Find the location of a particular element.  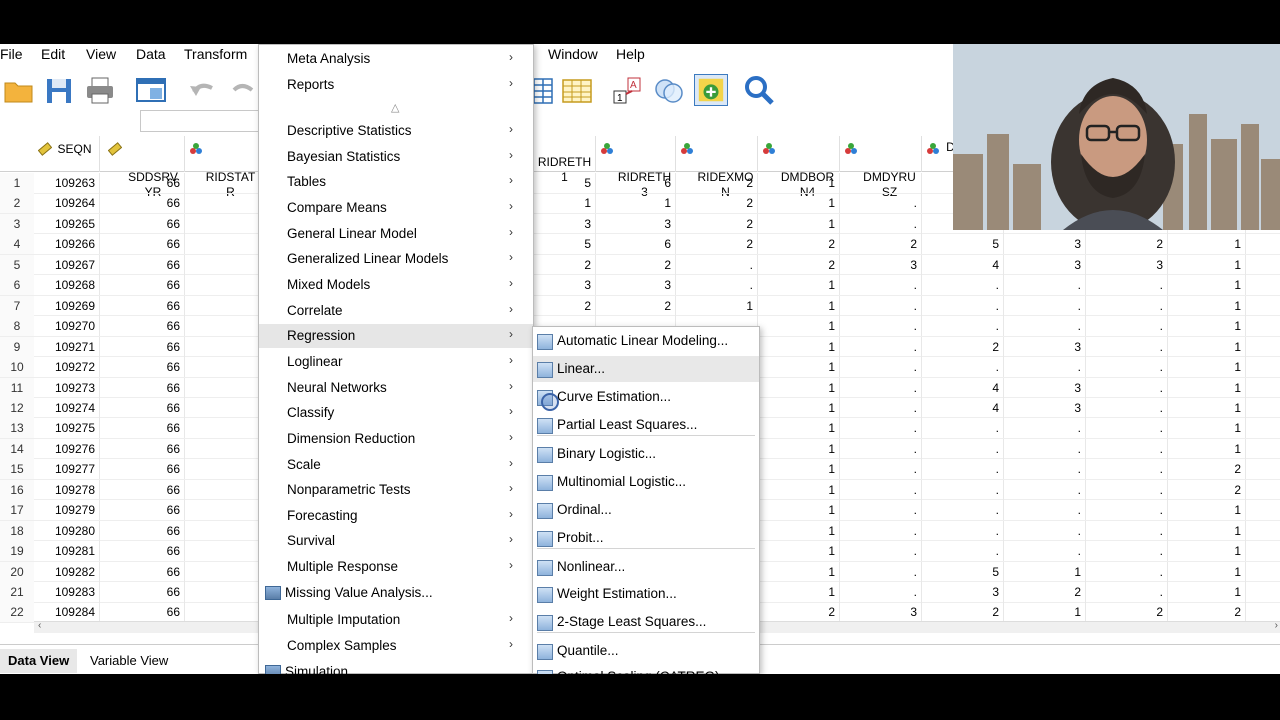

row-number: 14 is located at coordinates (17, 448).